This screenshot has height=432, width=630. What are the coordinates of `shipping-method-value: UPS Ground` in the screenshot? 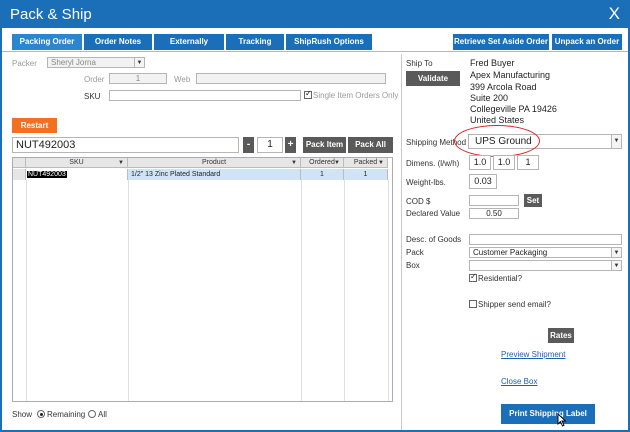 It's located at (503, 141).